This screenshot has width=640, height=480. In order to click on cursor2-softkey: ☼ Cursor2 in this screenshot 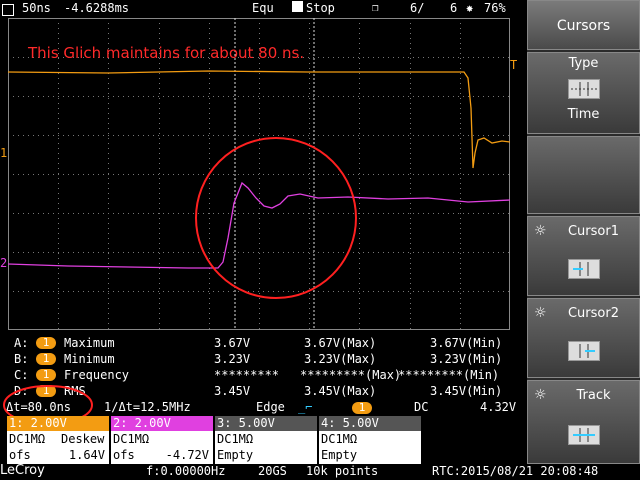, I will do `click(583, 338)`.